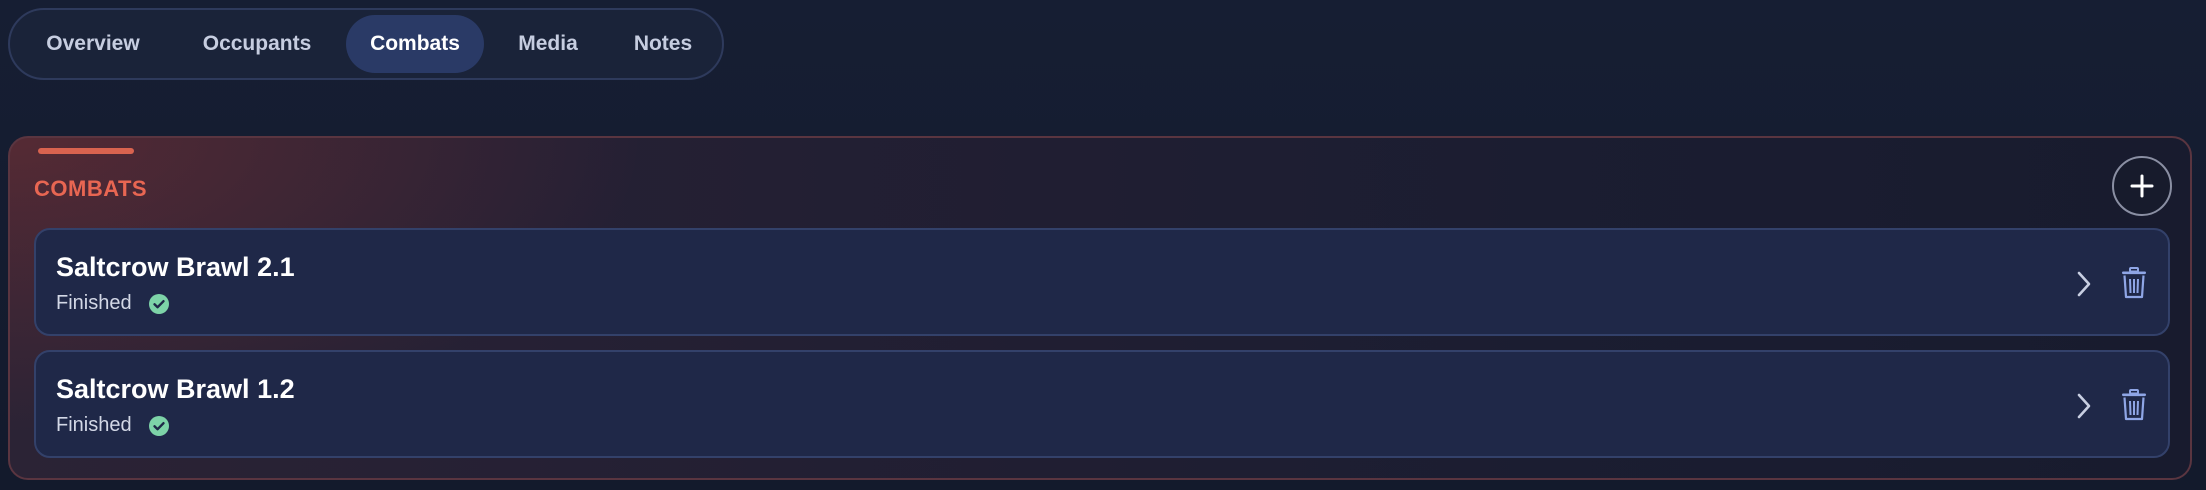 The width and height of the screenshot is (2206, 490). I want to click on plus-icon, so click(2142, 186).